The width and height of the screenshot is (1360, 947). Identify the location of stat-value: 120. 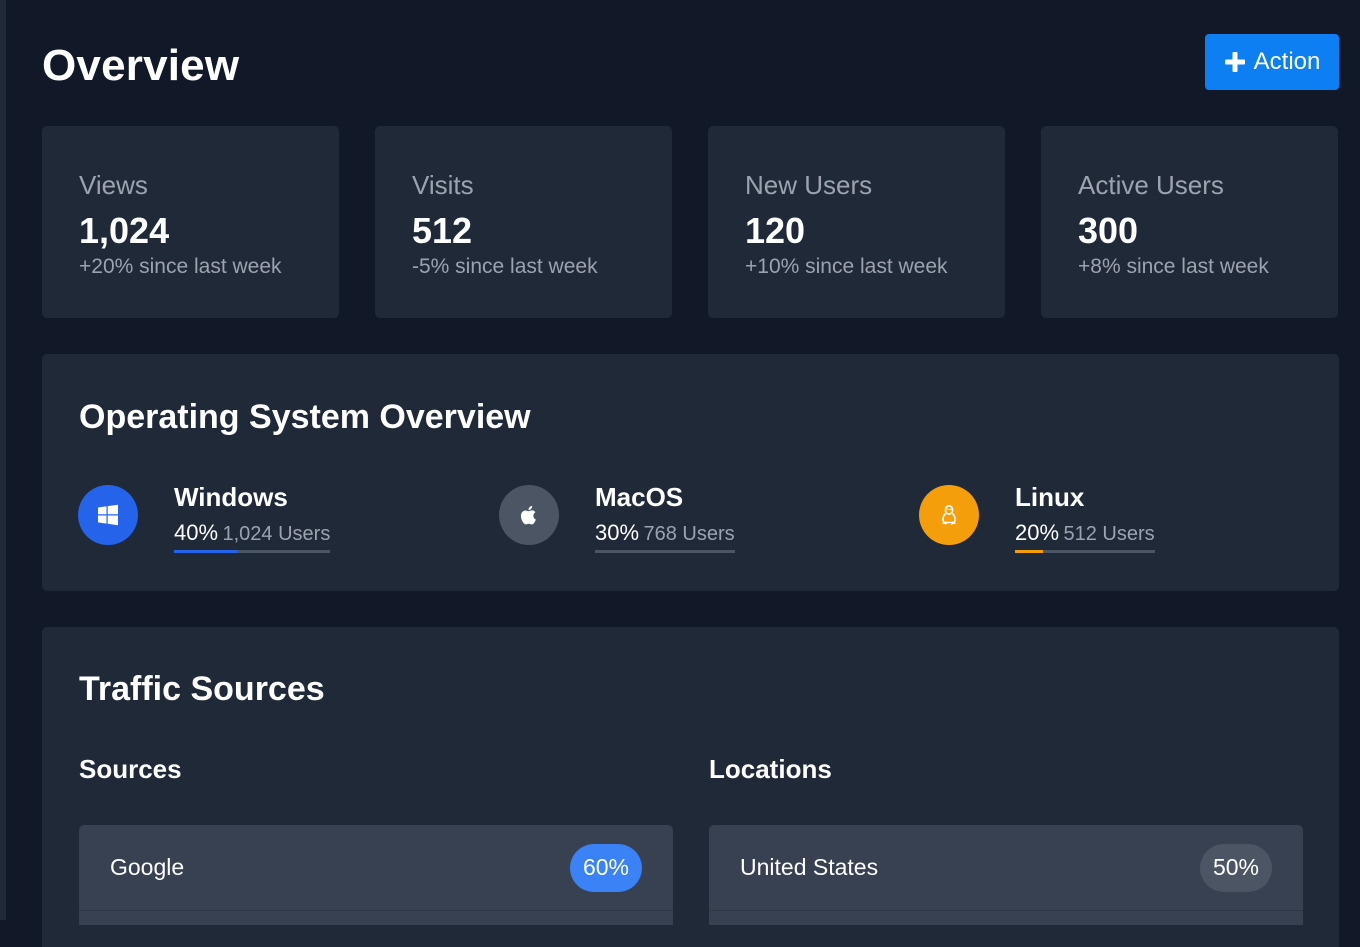
(775, 230).